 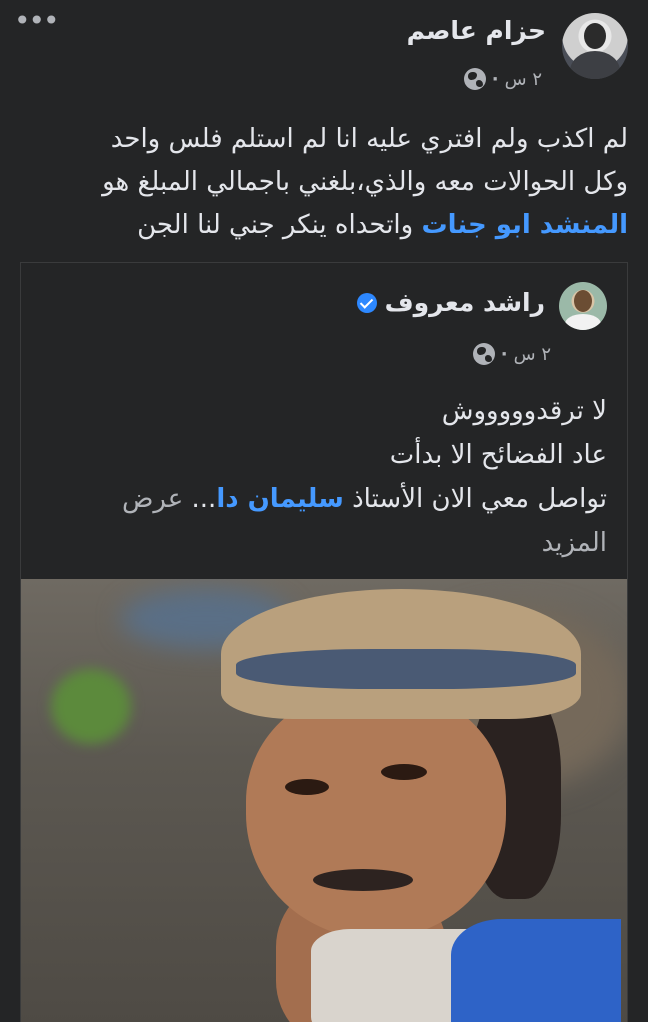 What do you see at coordinates (406, 669) in the screenshot?
I see `photo-turban-band-shape` at bounding box center [406, 669].